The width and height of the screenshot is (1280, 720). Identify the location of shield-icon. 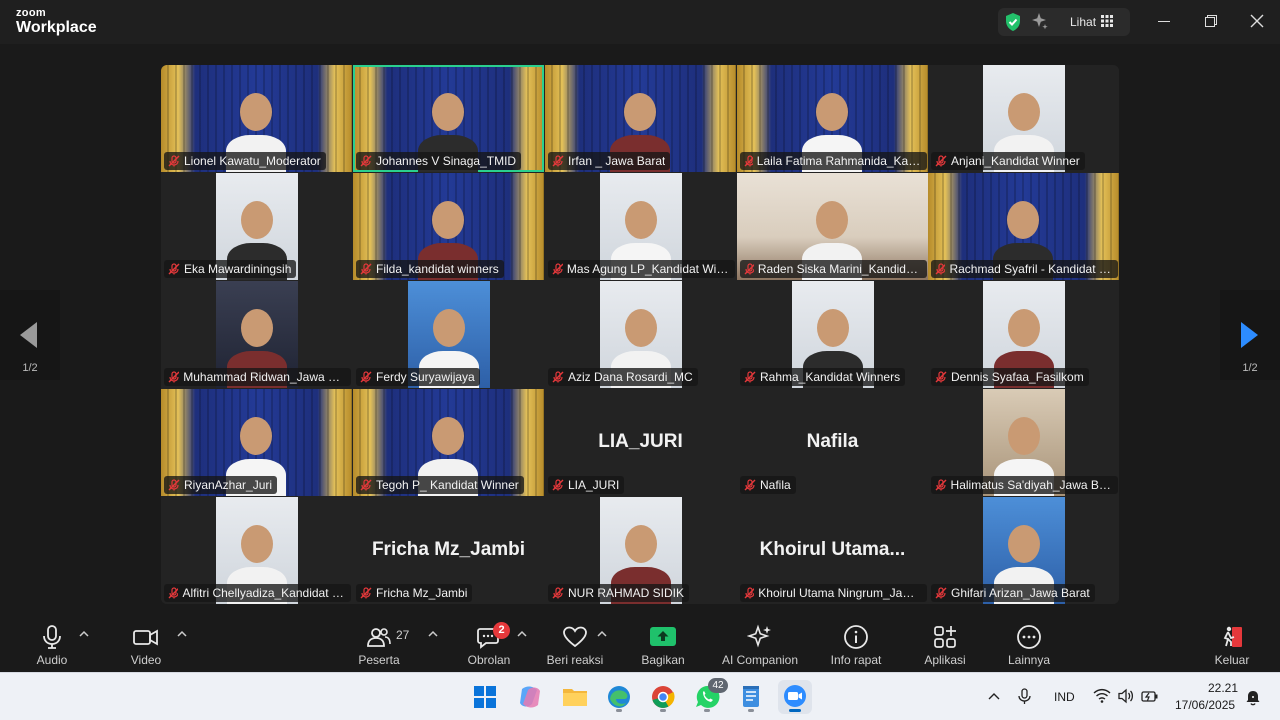
(1013, 22).